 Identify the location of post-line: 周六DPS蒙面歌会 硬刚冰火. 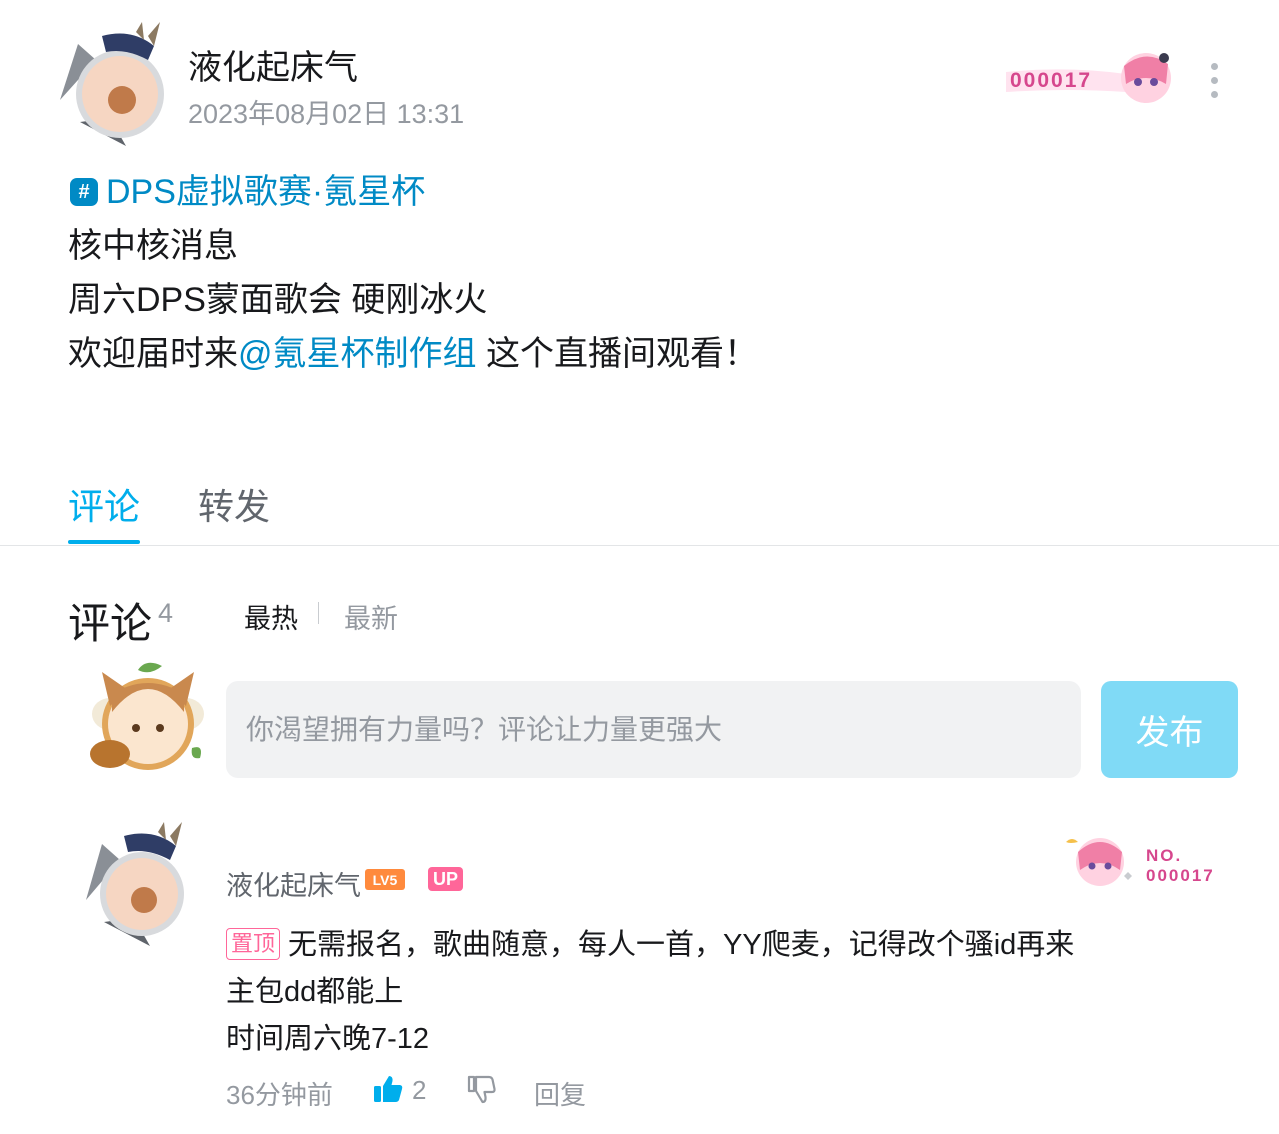
(278, 300).